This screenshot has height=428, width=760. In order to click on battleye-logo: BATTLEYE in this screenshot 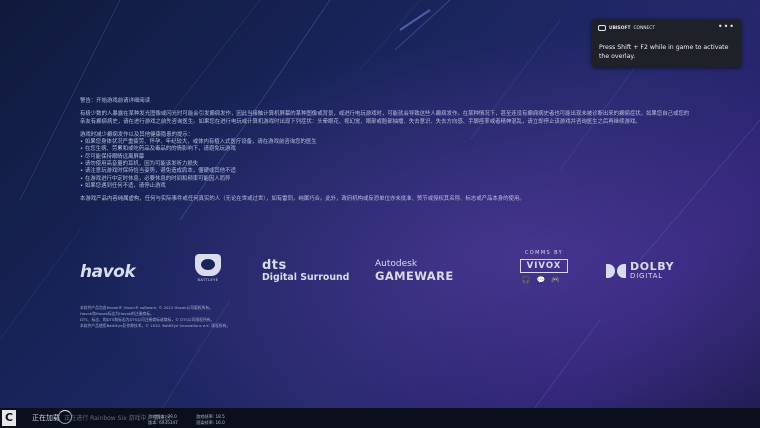, I will do `click(208, 268)`.